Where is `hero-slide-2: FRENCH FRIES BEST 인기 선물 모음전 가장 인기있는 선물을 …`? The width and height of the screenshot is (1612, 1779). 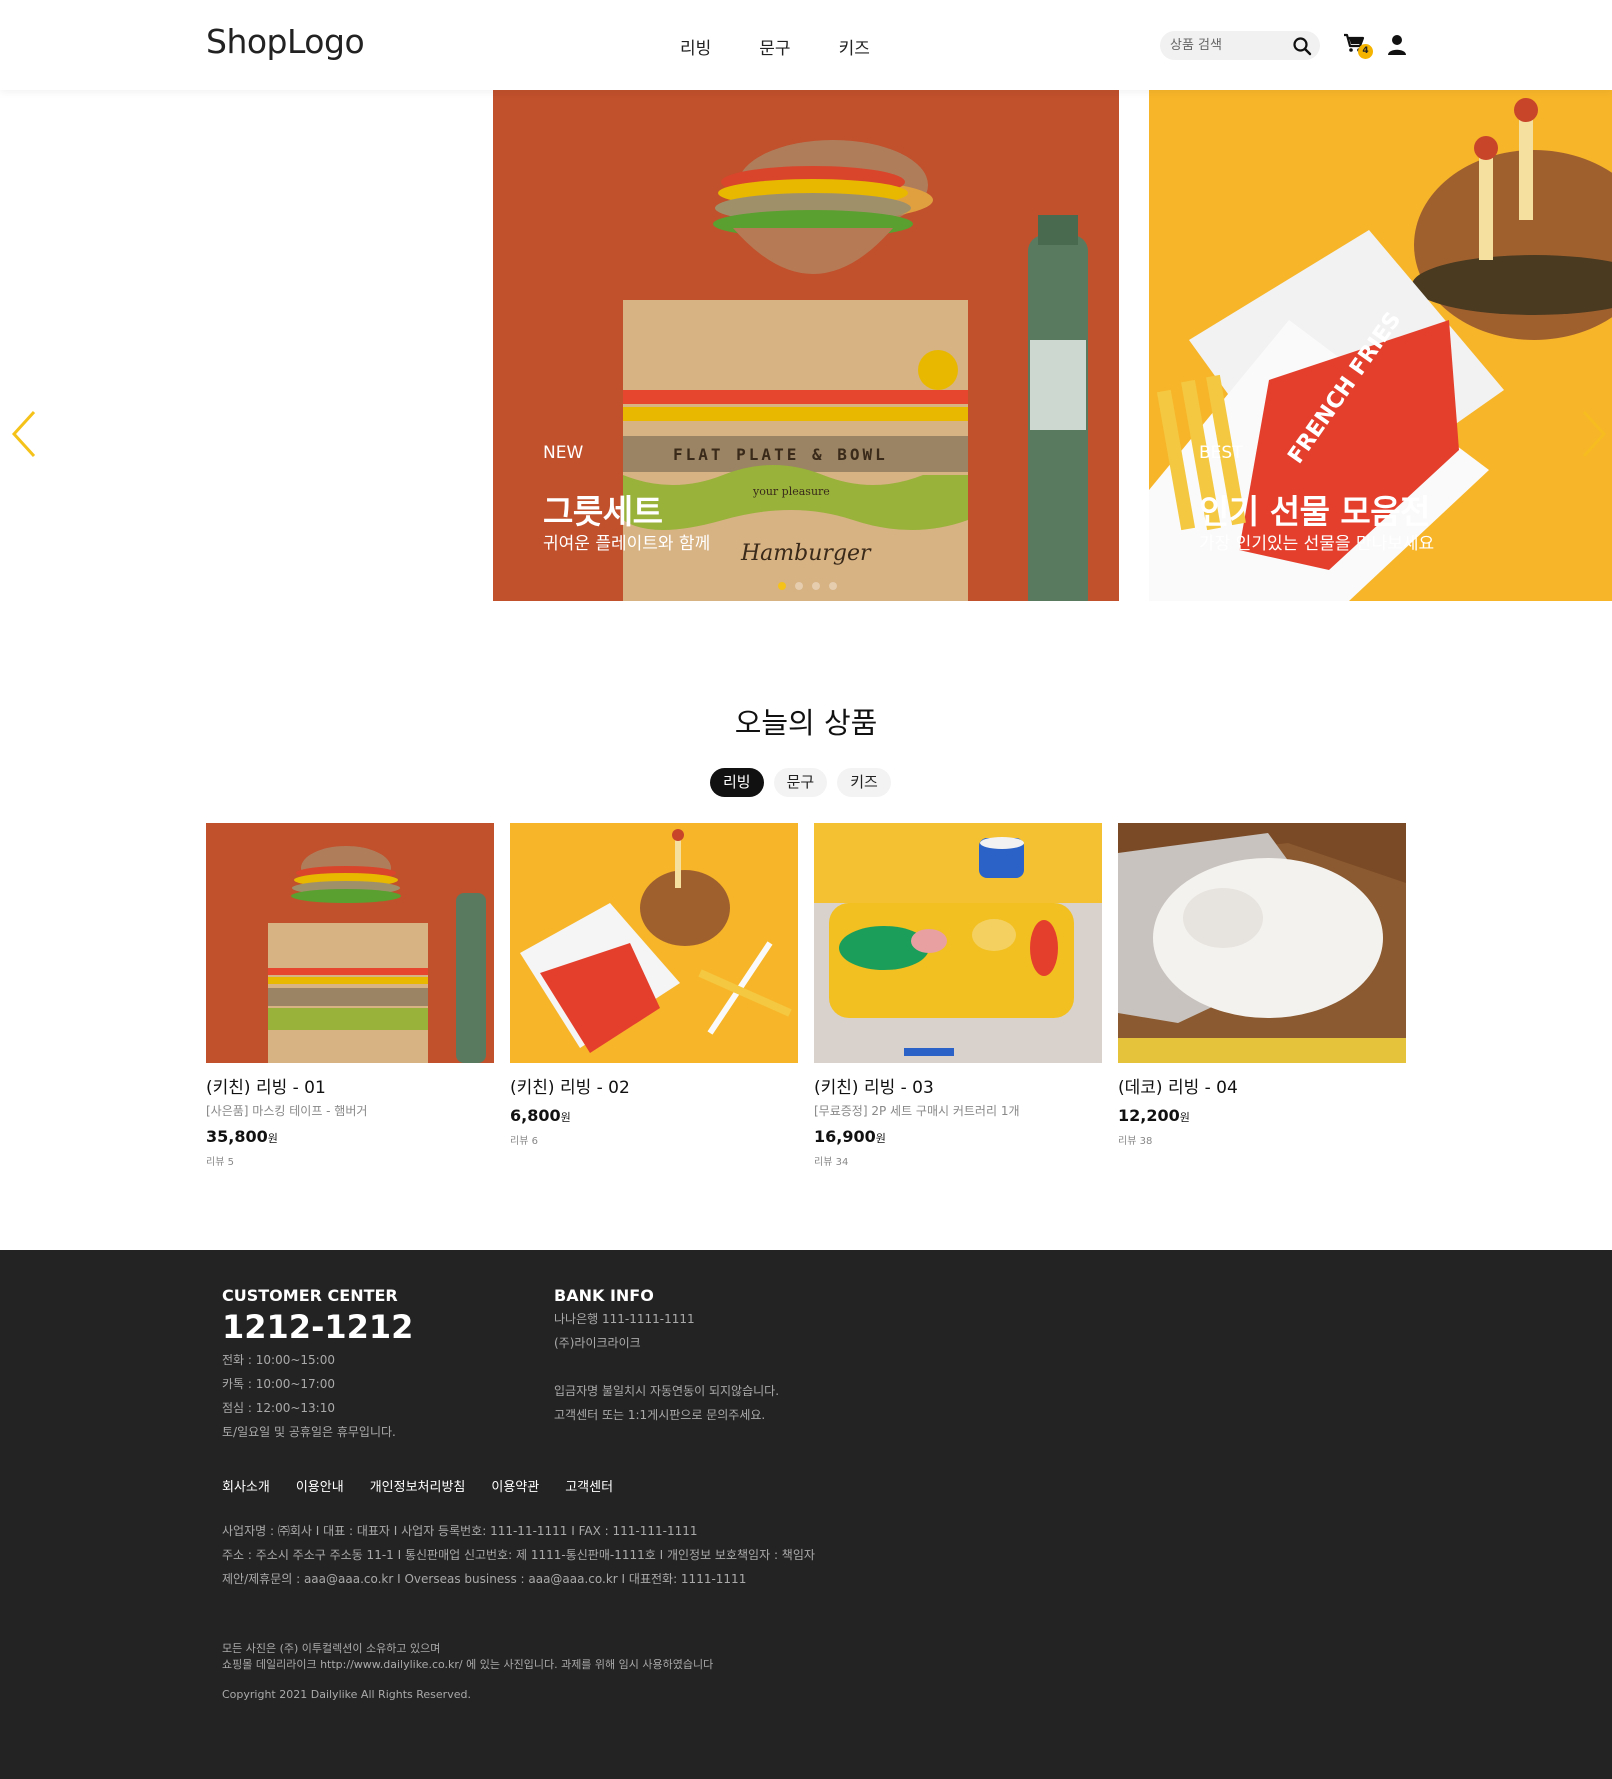
hero-slide-2: FRENCH FRIES BEST 인기 선물 모음전 가장 인기있는 선물을 … is located at coordinates (1380, 345).